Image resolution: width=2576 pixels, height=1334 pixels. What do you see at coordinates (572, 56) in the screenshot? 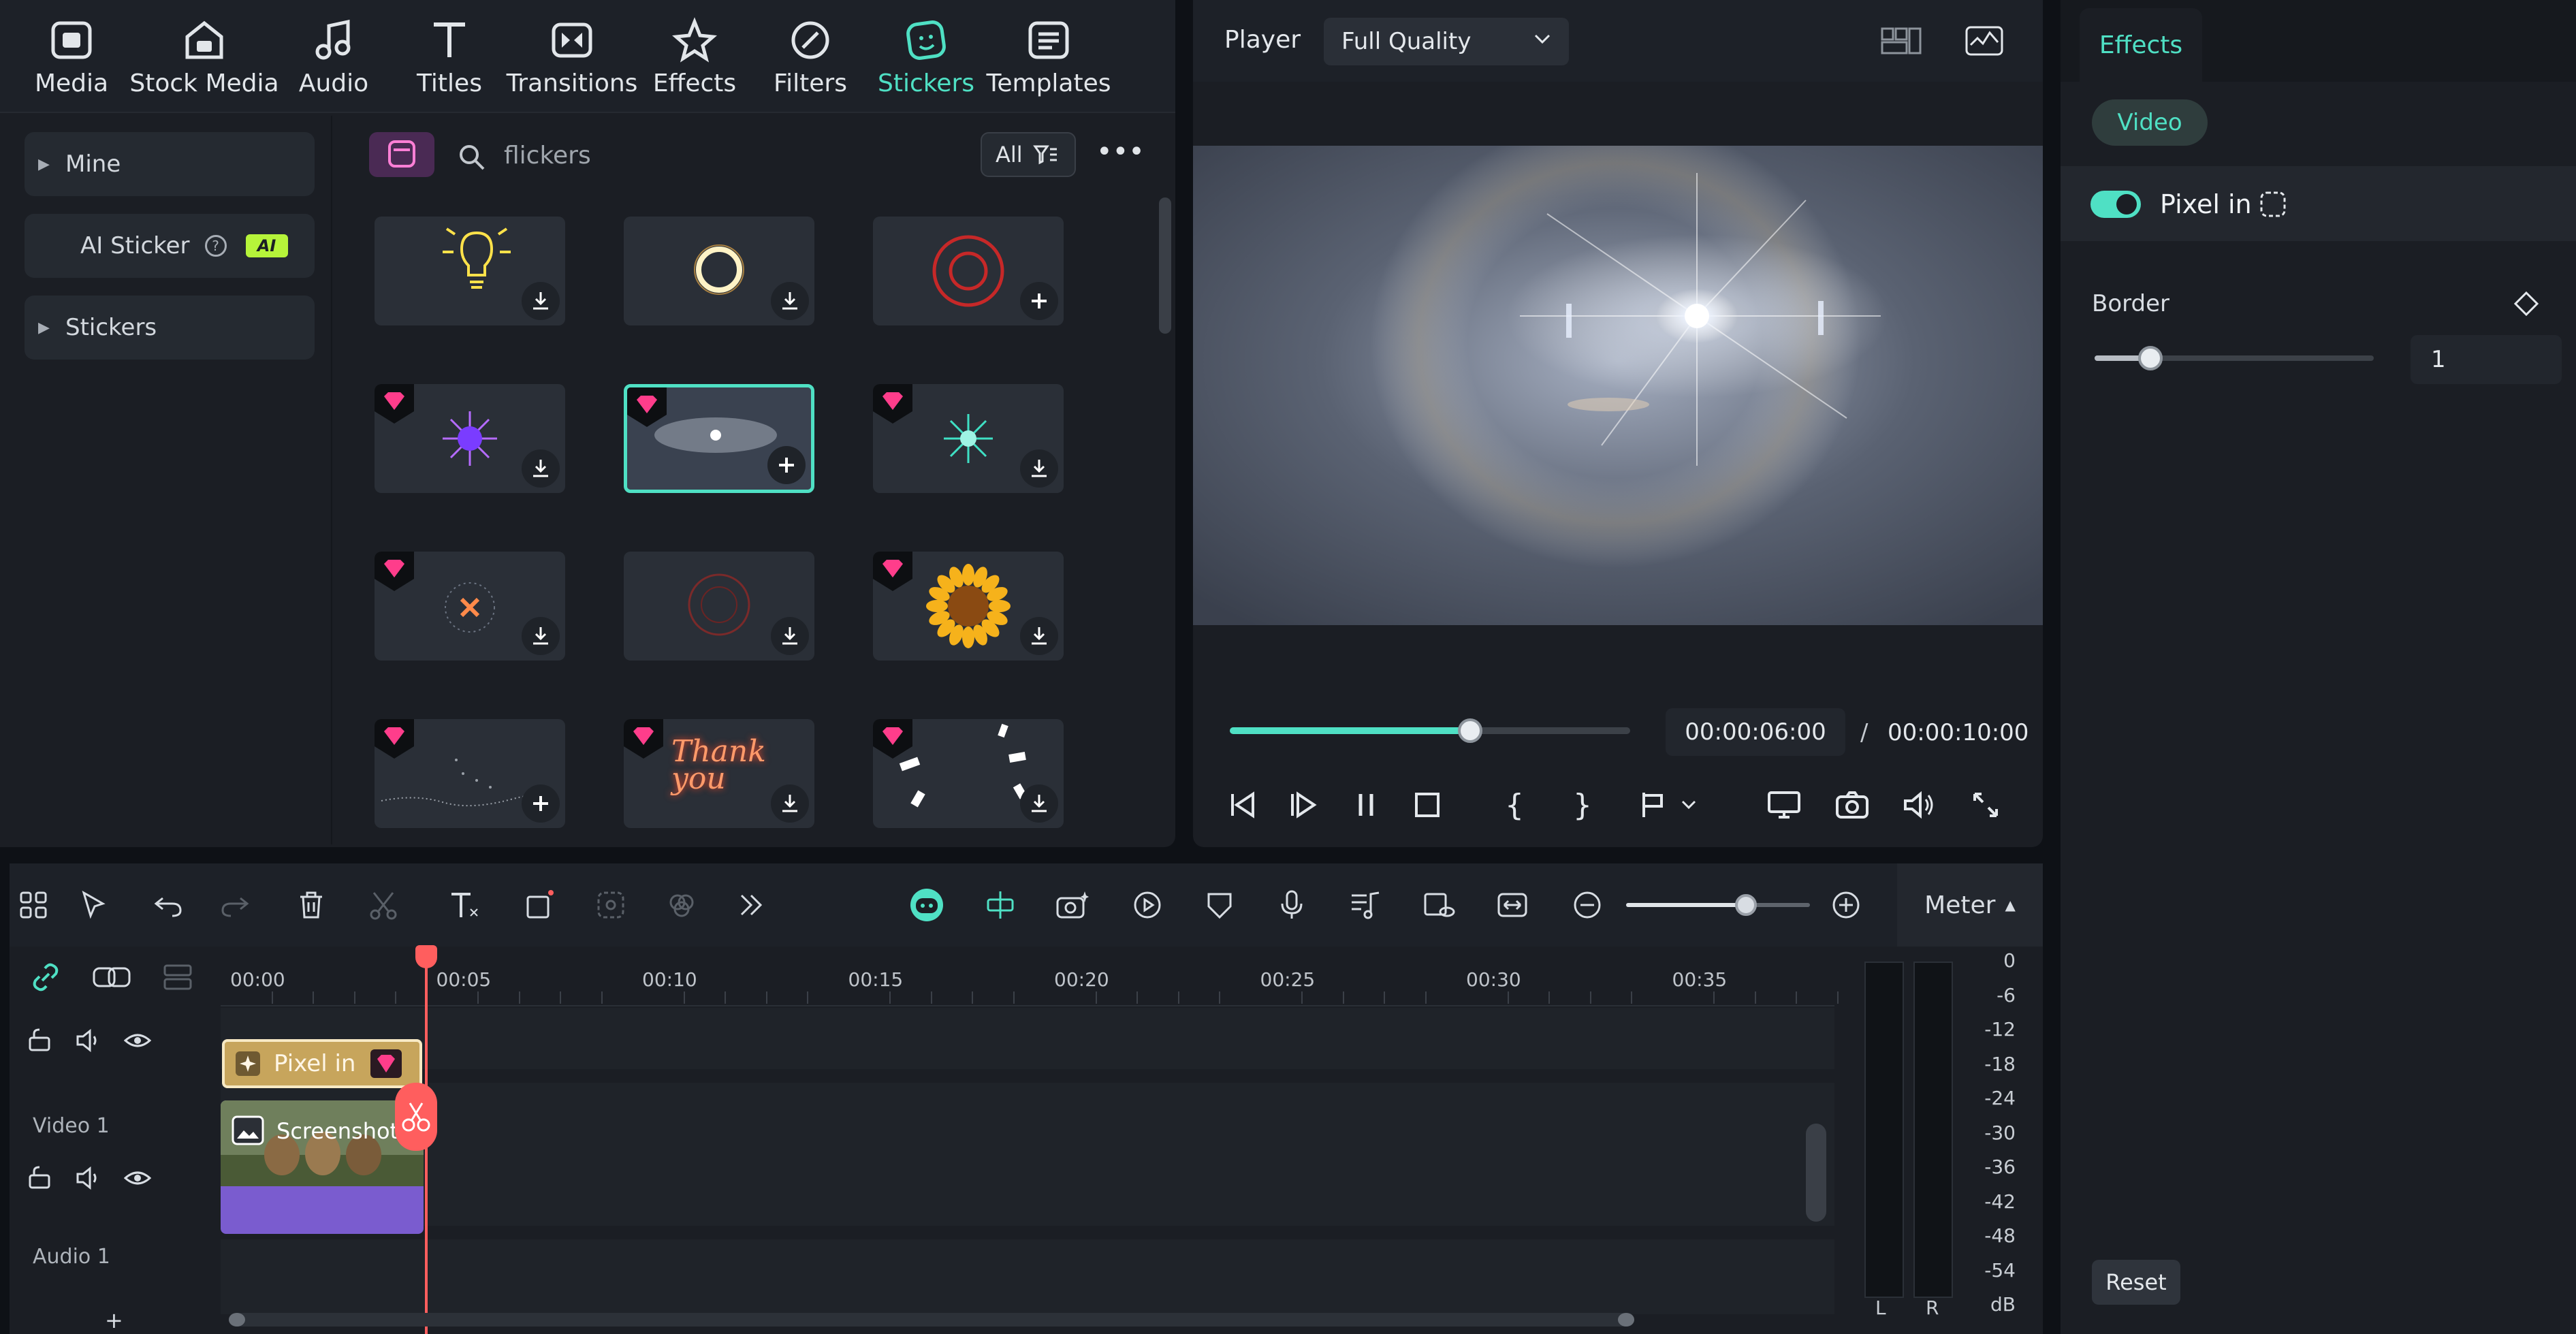
I see `tab-transitions: Transitions` at bounding box center [572, 56].